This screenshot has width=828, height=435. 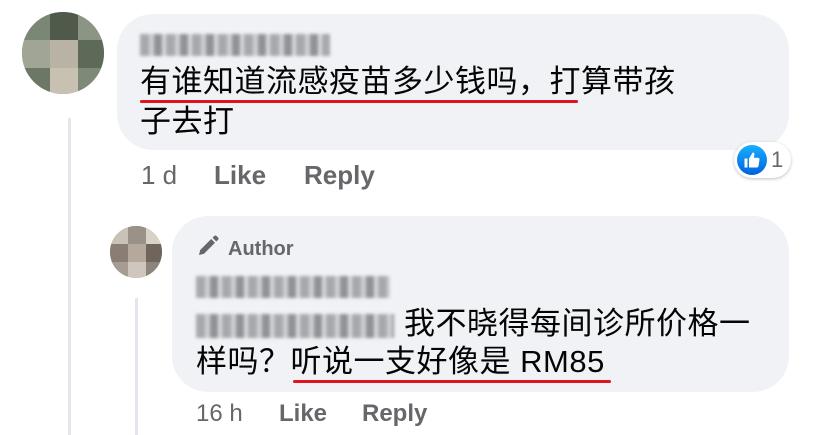 What do you see at coordinates (187, 121) in the screenshot?
I see `comment-text-line-2: 子去打` at bounding box center [187, 121].